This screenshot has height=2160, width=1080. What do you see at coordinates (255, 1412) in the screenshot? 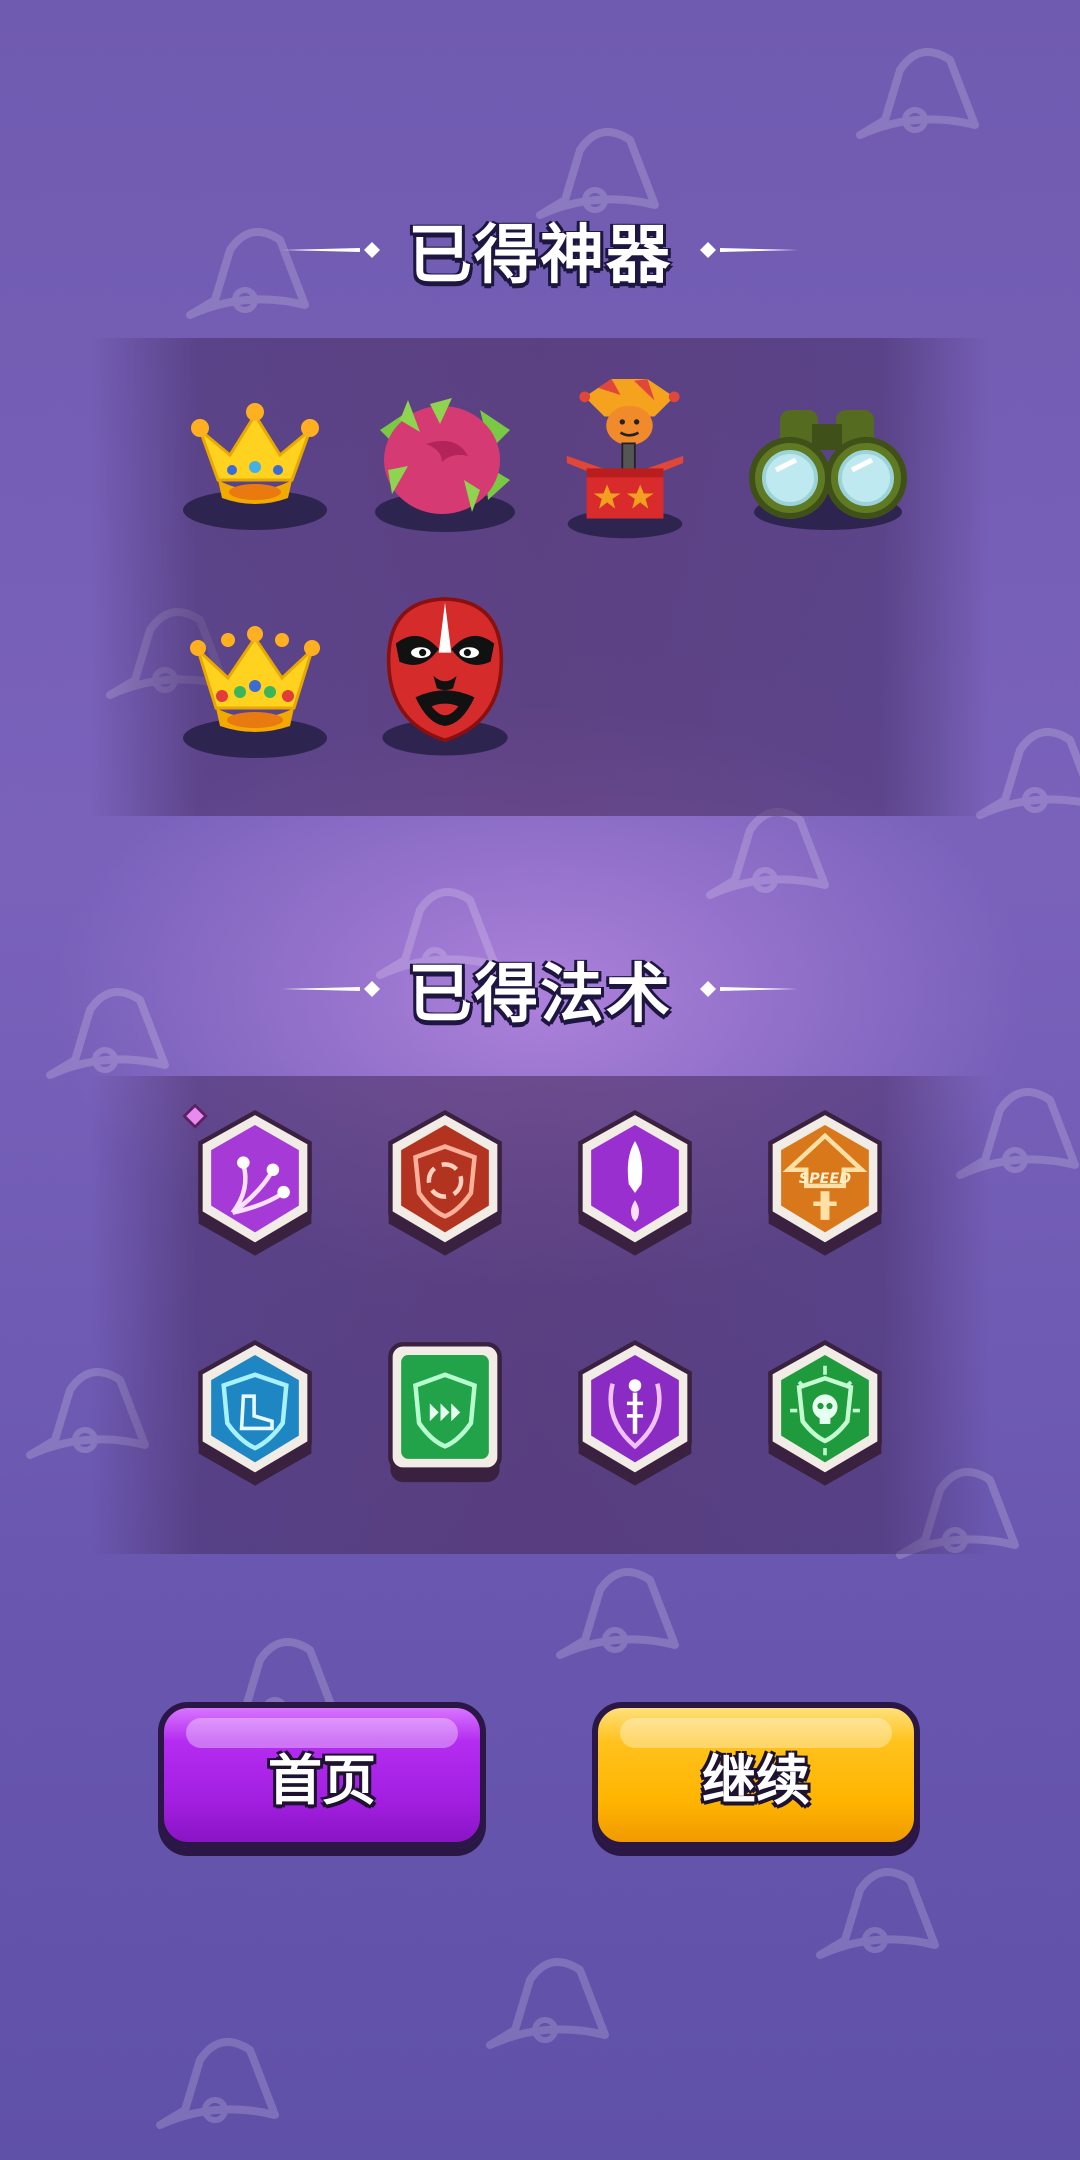
I see `boot-shield-spell-icon` at bounding box center [255, 1412].